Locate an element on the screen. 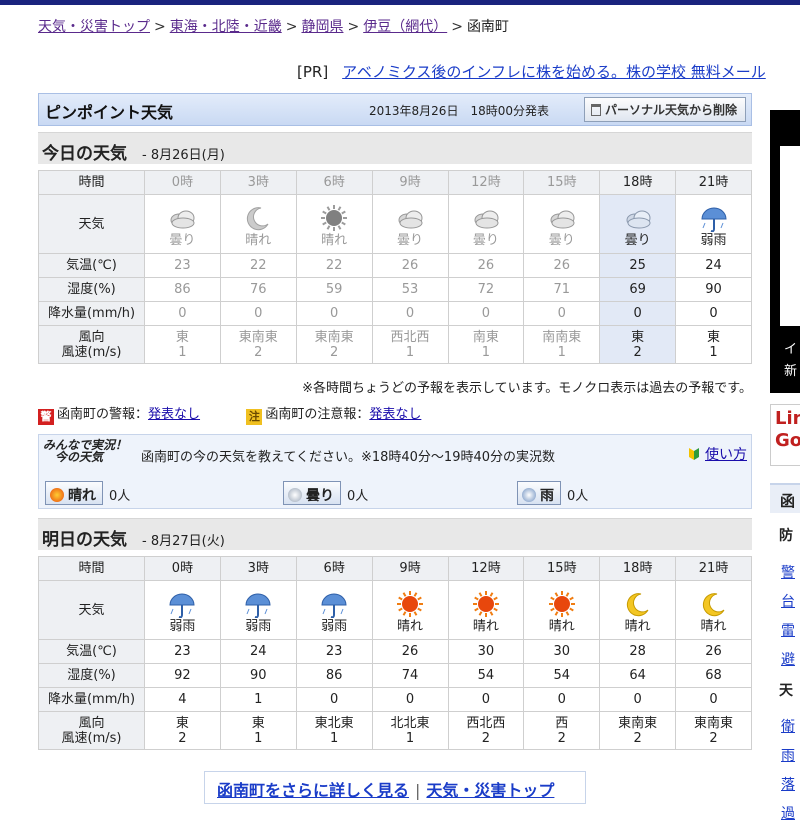 The width and height of the screenshot is (800, 827). pr-ad: [PR] アベノミクス後のインフレに株を始める。株の学校 無料メール is located at coordinates (531, 71).